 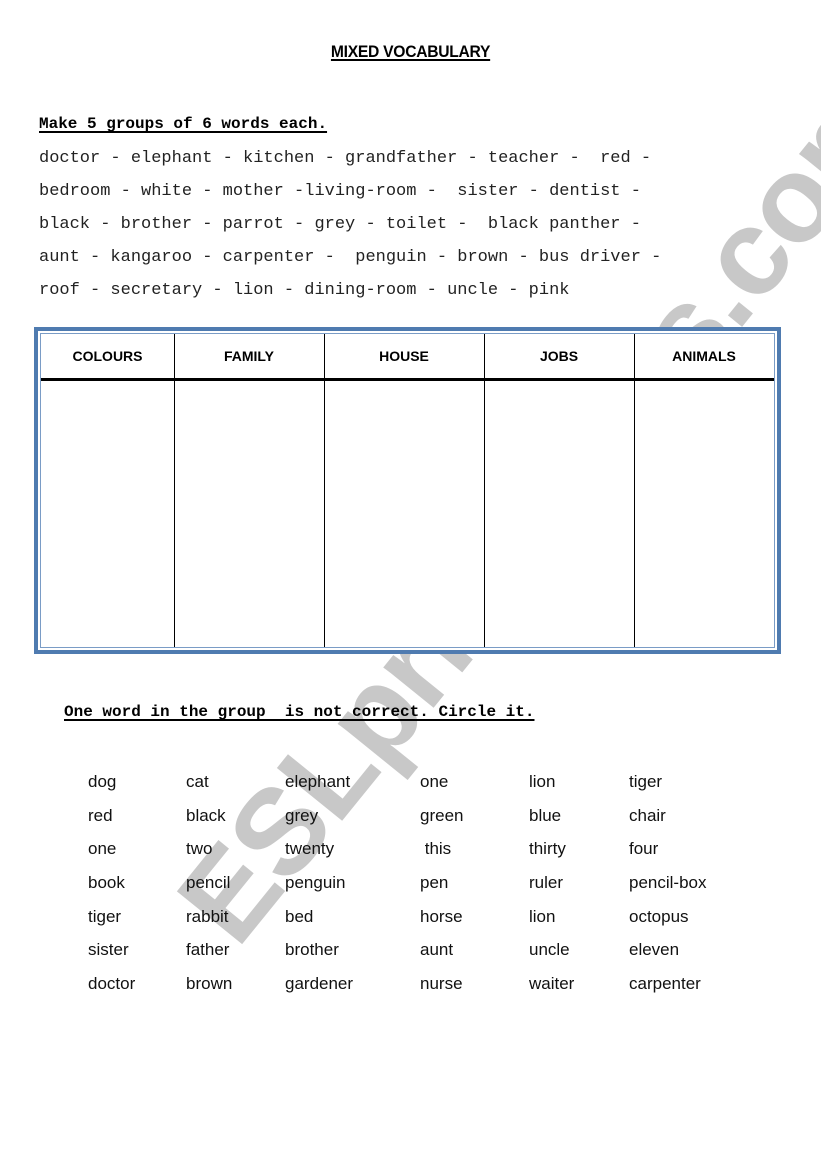 I want to click on word-option: doctor, so click(x=111, y=984).